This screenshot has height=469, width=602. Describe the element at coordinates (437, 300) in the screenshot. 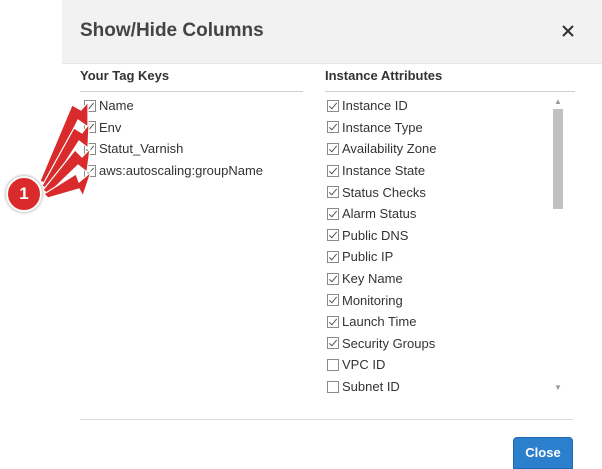

I see `instance-attribute-item: Monitoring` at that location.